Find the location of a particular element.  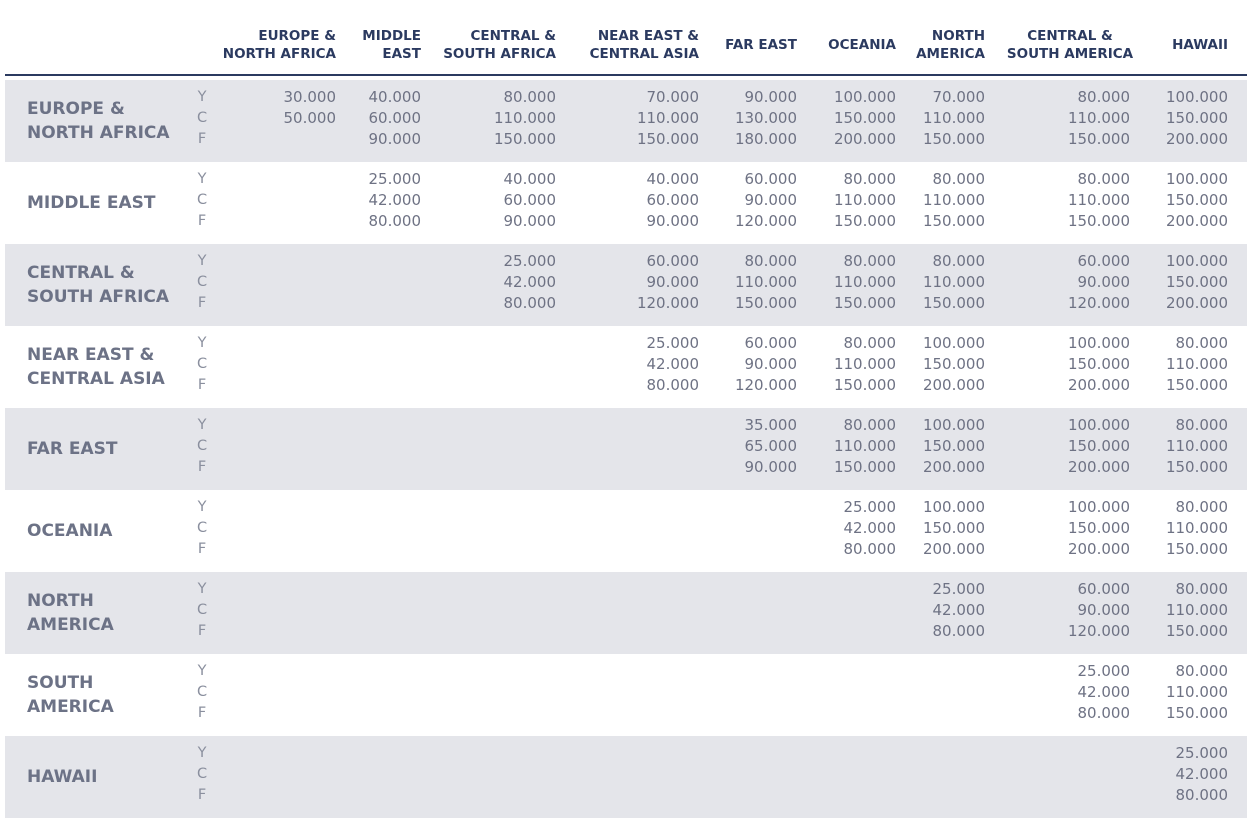

row-label: FAR EAST is located at coordinates (72, 449).